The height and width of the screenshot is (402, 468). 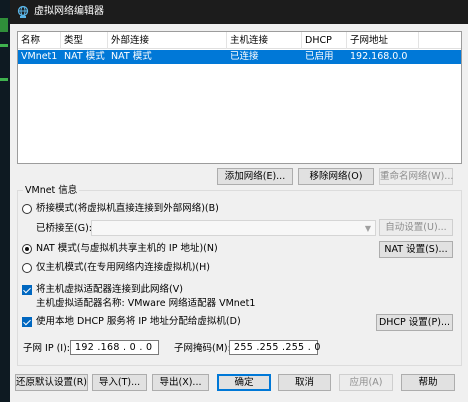 I want to click on apply-button: 应用(A), so click(x=366, y=382).